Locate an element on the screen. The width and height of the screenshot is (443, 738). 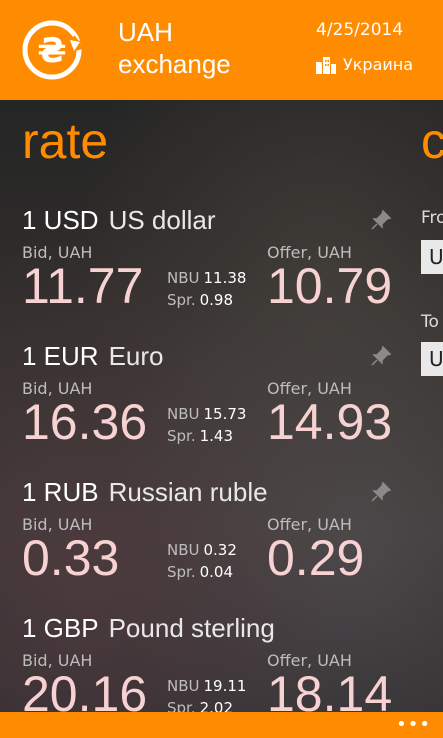
nbu-value: 19.11 is located at coordinates (225, 686).